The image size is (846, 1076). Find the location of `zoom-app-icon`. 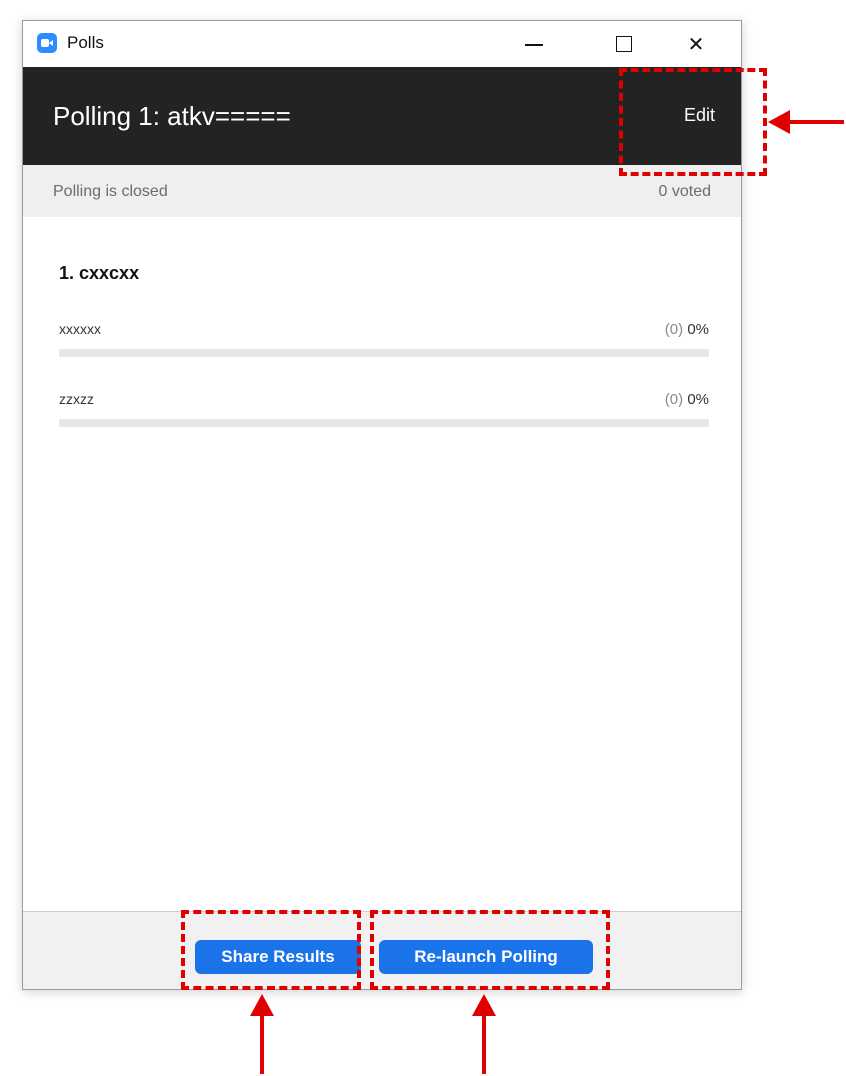

zoom-app-icon is located at coordinates (47, 43).